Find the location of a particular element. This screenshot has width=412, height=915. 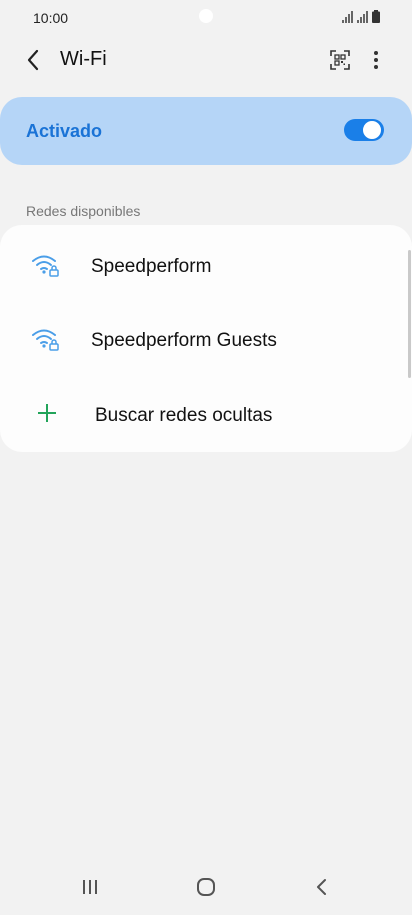

status-bar: 10:00 is located at coordinates (206, 18).